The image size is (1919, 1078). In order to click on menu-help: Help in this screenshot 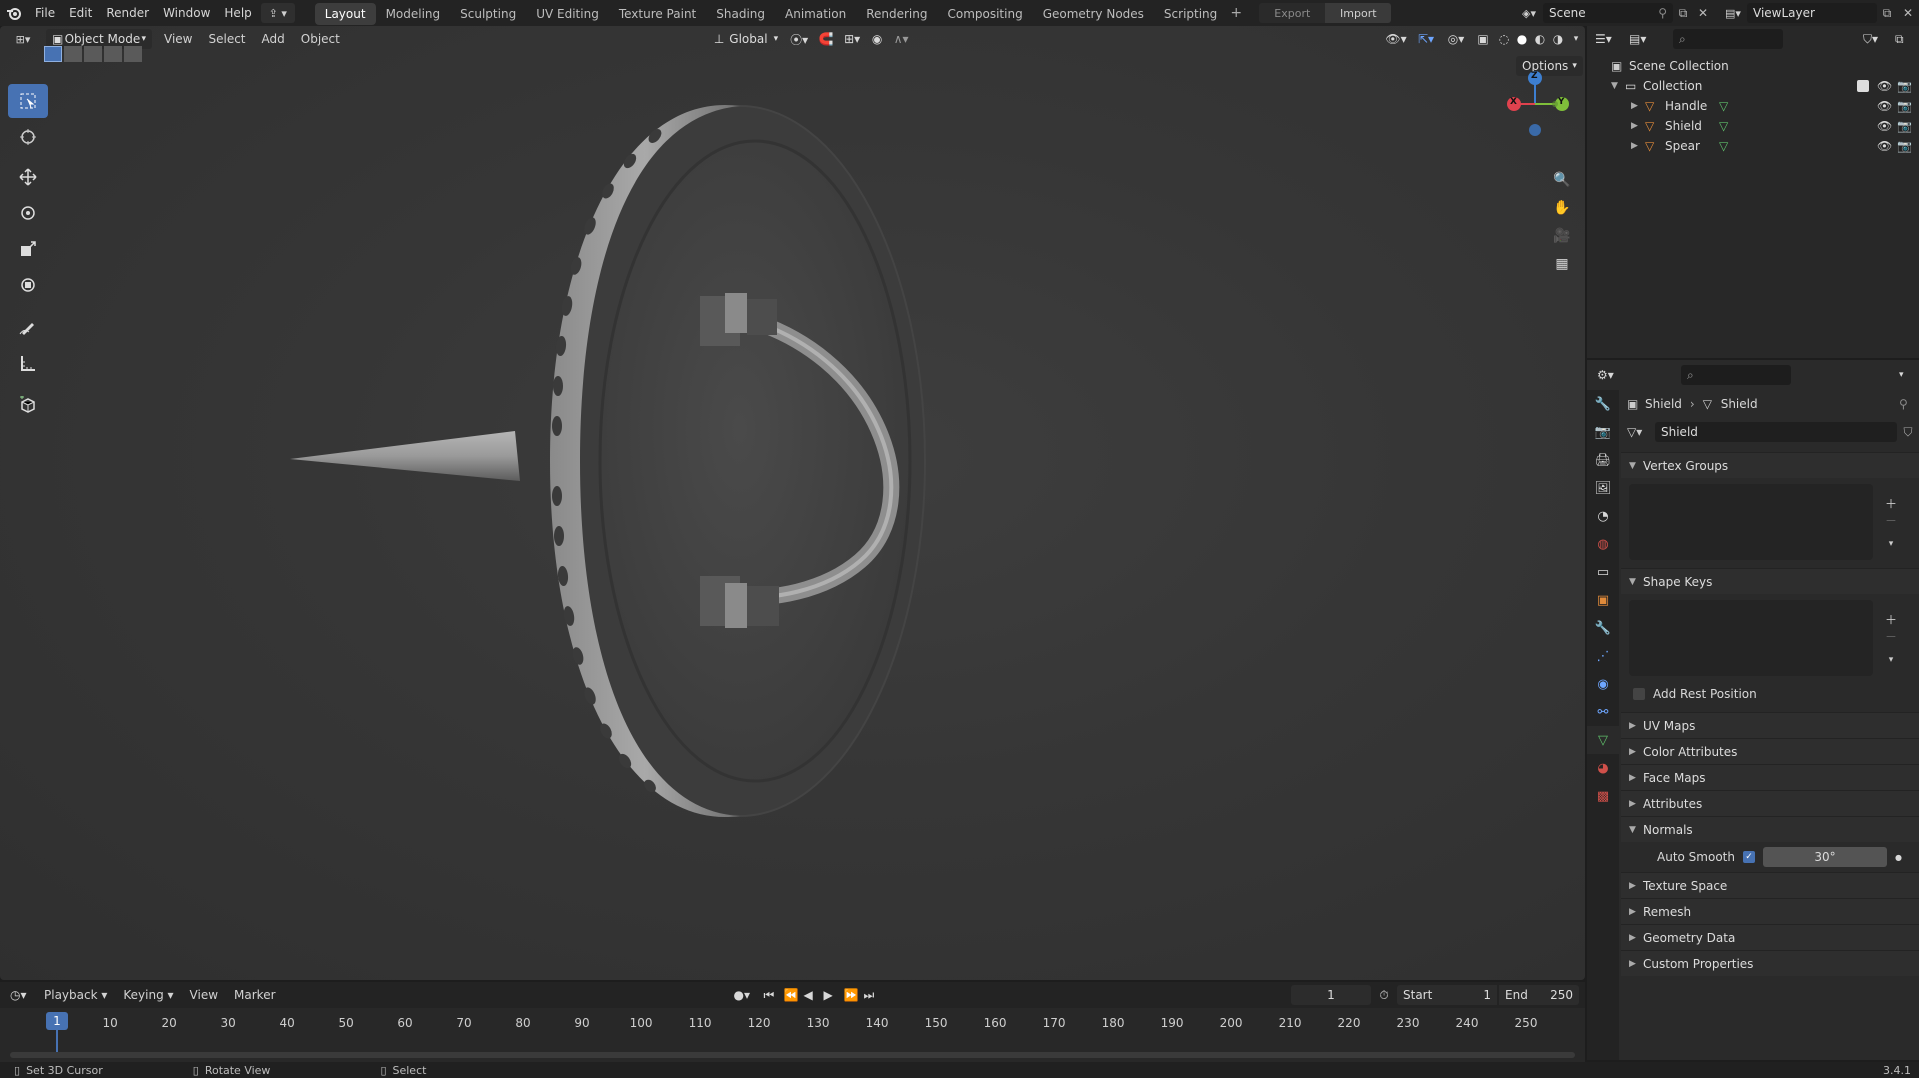, I will do `click(237, 13)`.